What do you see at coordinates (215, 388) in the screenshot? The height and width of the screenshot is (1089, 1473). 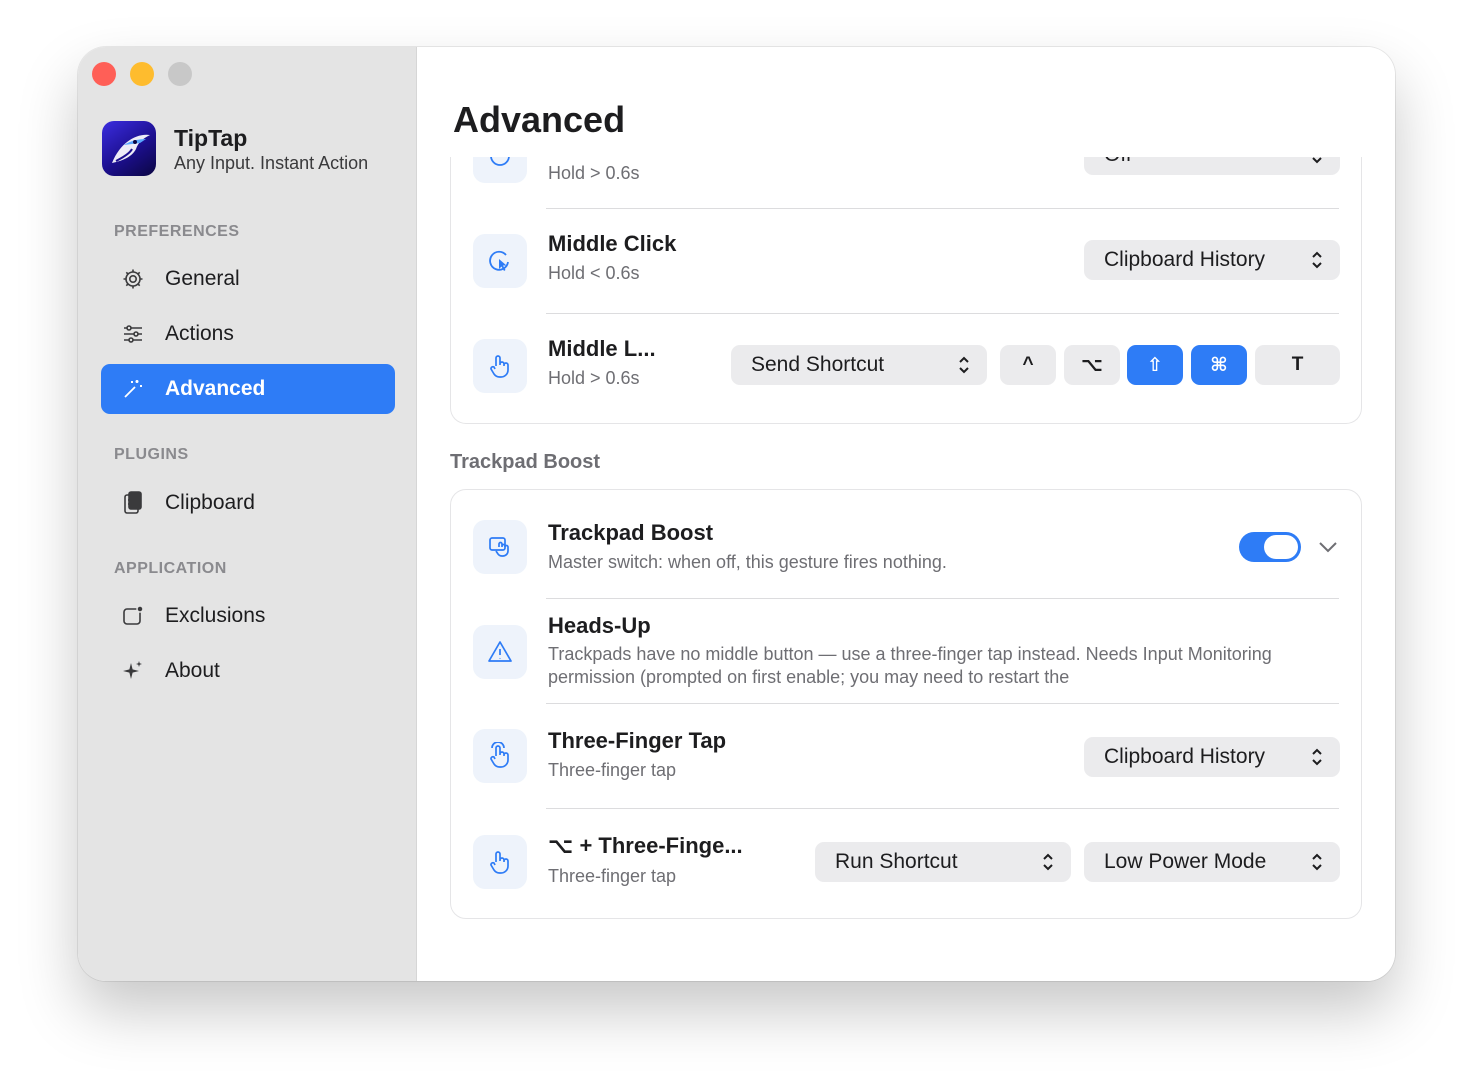 I see `sidebar-item-label: Advanced` at bounding box center [215, 388].